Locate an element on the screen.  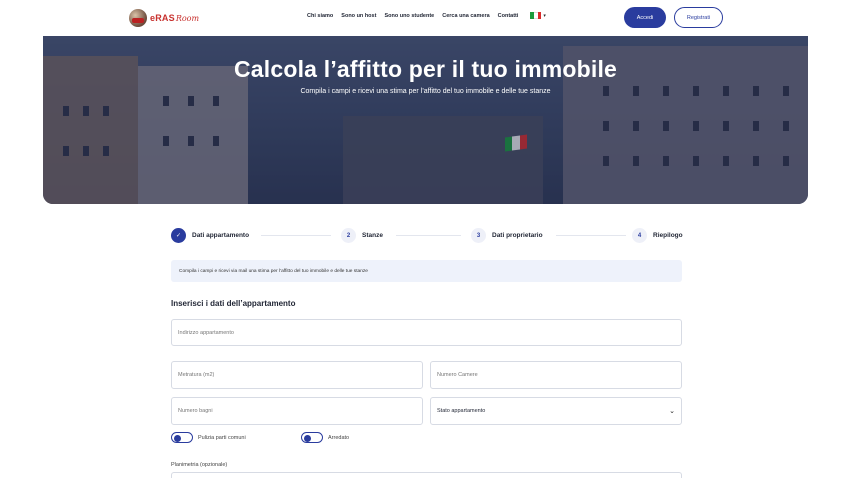
step-label: Riepilogo is located at coordinates (668, 235).